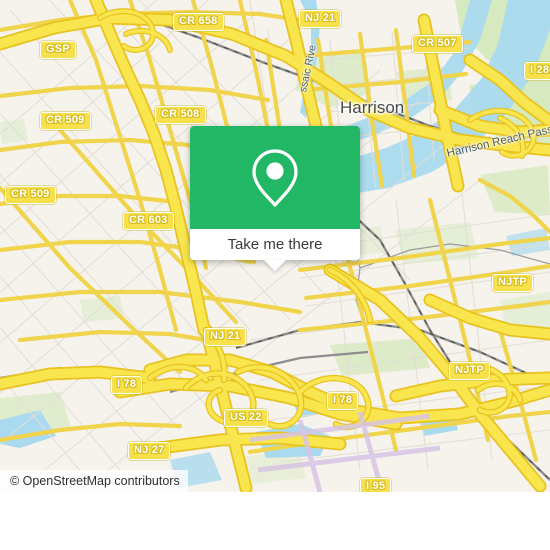 The width and height of the screenshot is (550, 550). Describe the element at coordinates (149, 451) in the screenshot. I see `route-shield-nj-27: NJ 27` at that location.